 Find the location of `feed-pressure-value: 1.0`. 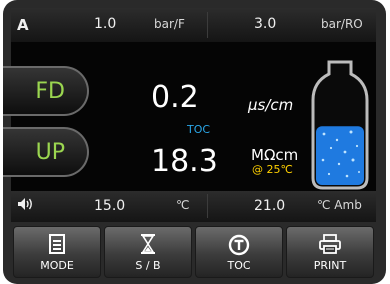

feed-pressure-value: 1.0 is located at coordinates (105, 24).